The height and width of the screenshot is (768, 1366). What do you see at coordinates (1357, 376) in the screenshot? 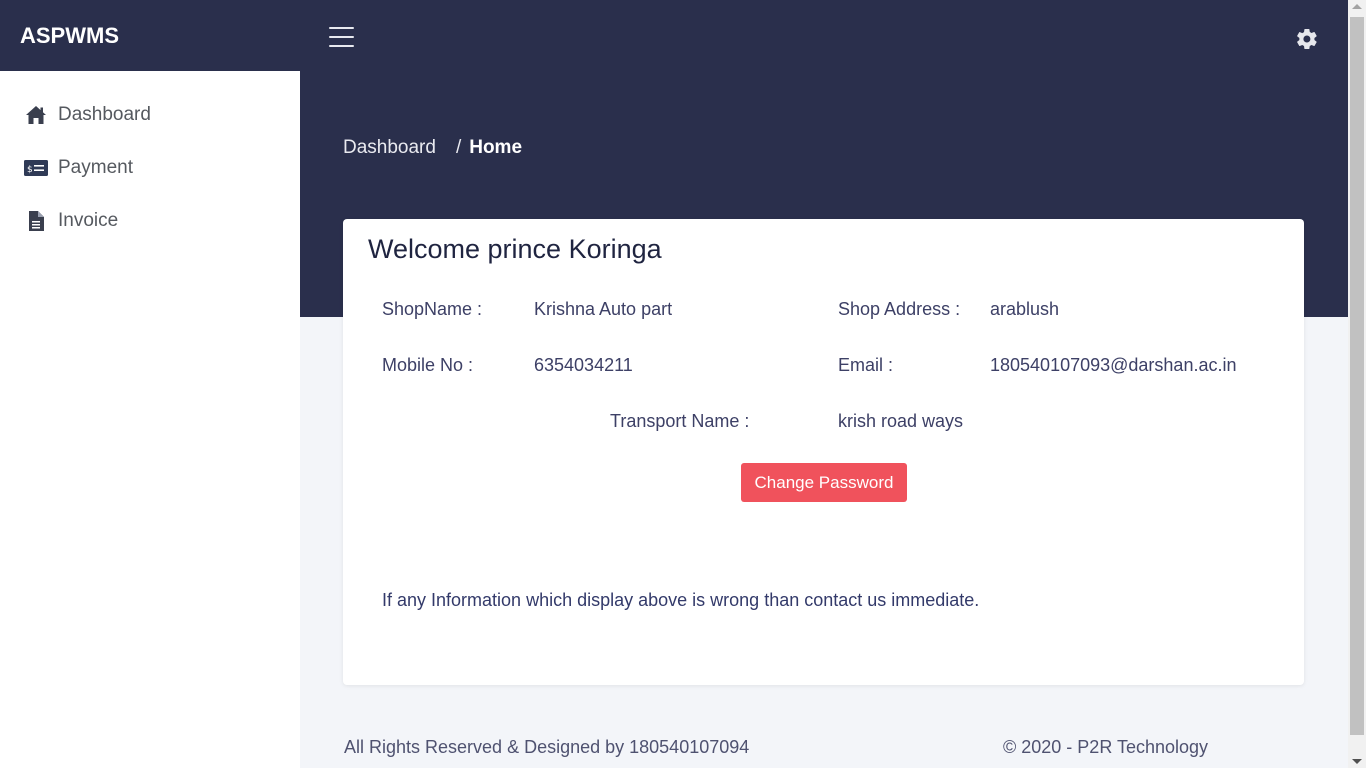
I see `scroll-thumb` at bounding box center [1357, 376].